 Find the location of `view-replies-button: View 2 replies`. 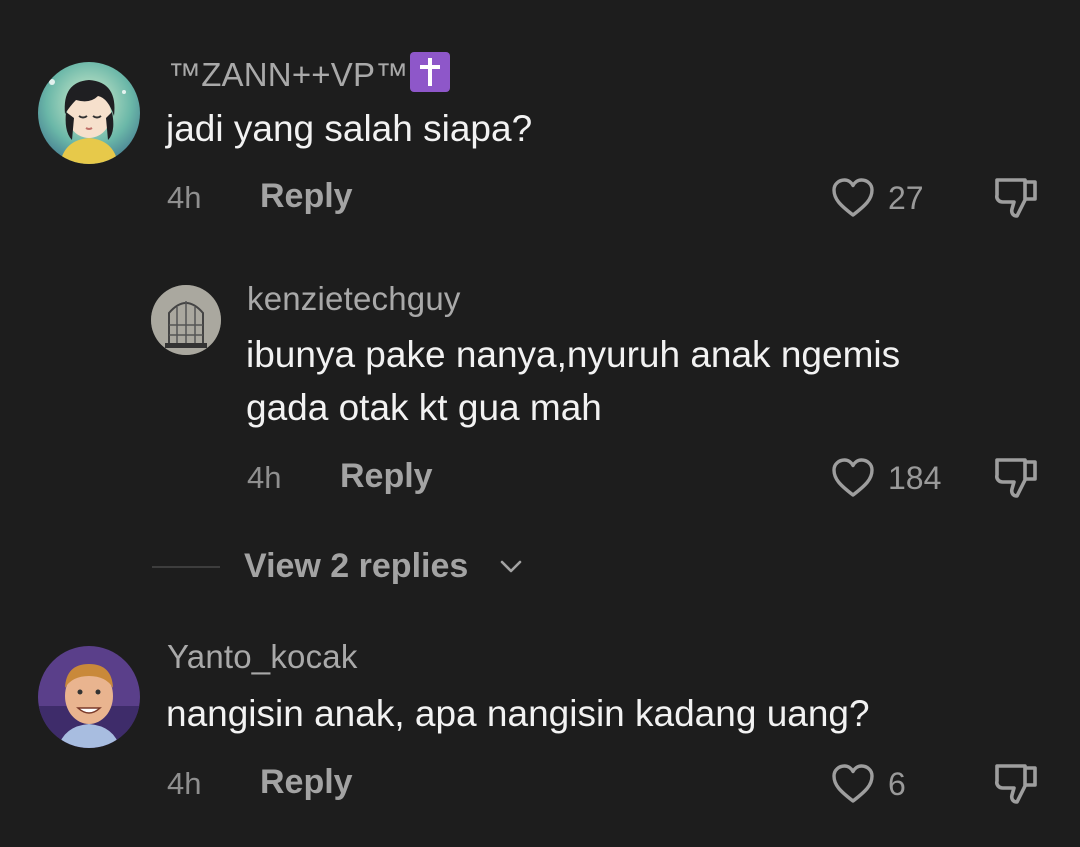

view-replies-button: View 2 replies is located at coordinates (540, 570).